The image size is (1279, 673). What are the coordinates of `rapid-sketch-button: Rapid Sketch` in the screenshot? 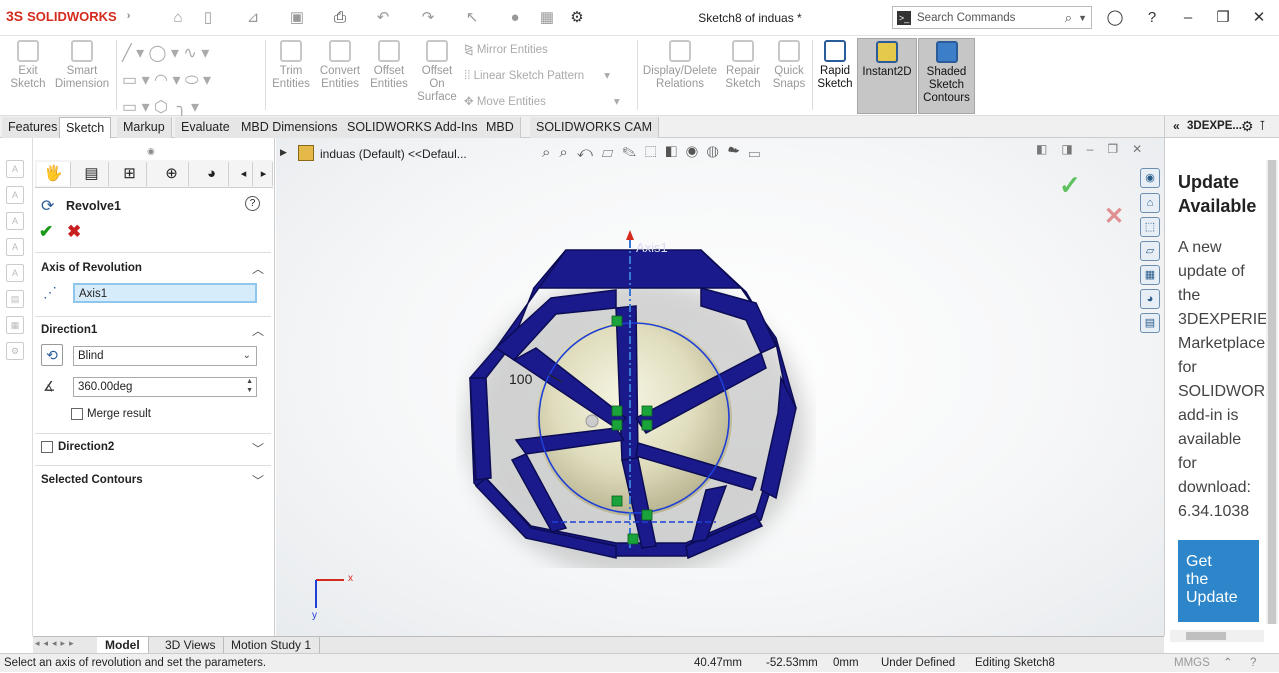 It's located at (835, 65).